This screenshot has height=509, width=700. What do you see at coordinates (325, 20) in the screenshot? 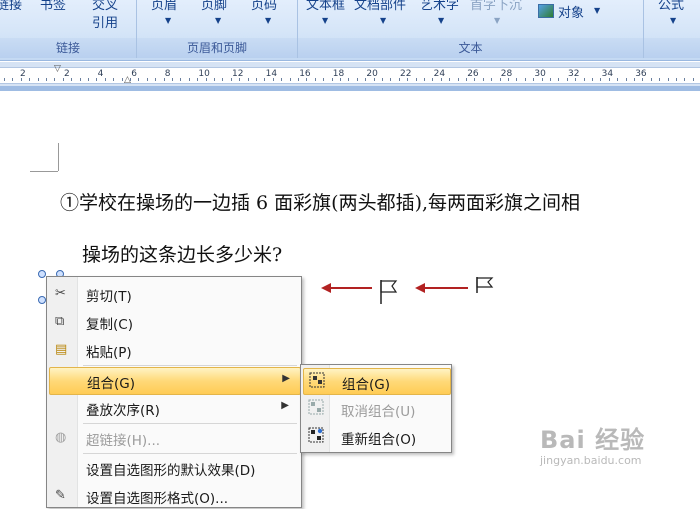
I see `textbox-dropdown-icon: ▼` at bounding box center [325, 20].